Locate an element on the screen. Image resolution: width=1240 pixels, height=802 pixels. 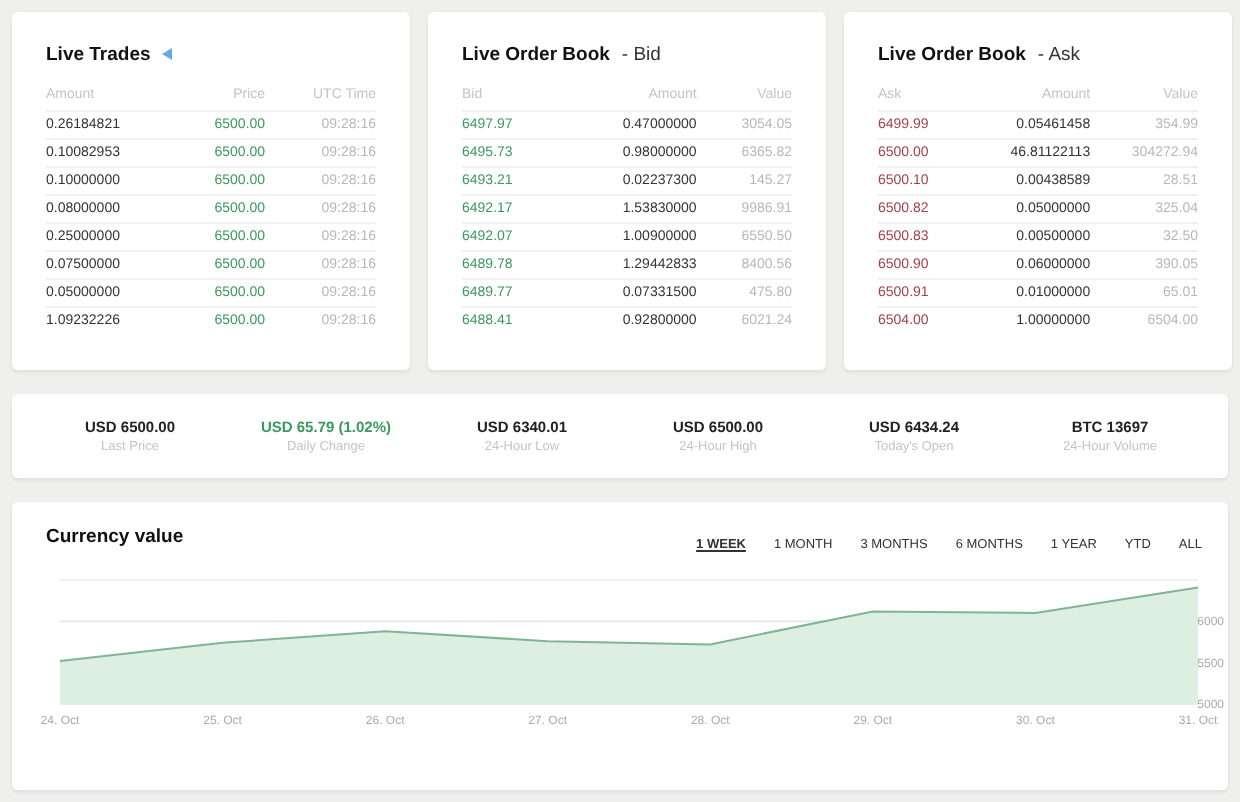
chart-title: Currency value is located at coordinates (115, 537).